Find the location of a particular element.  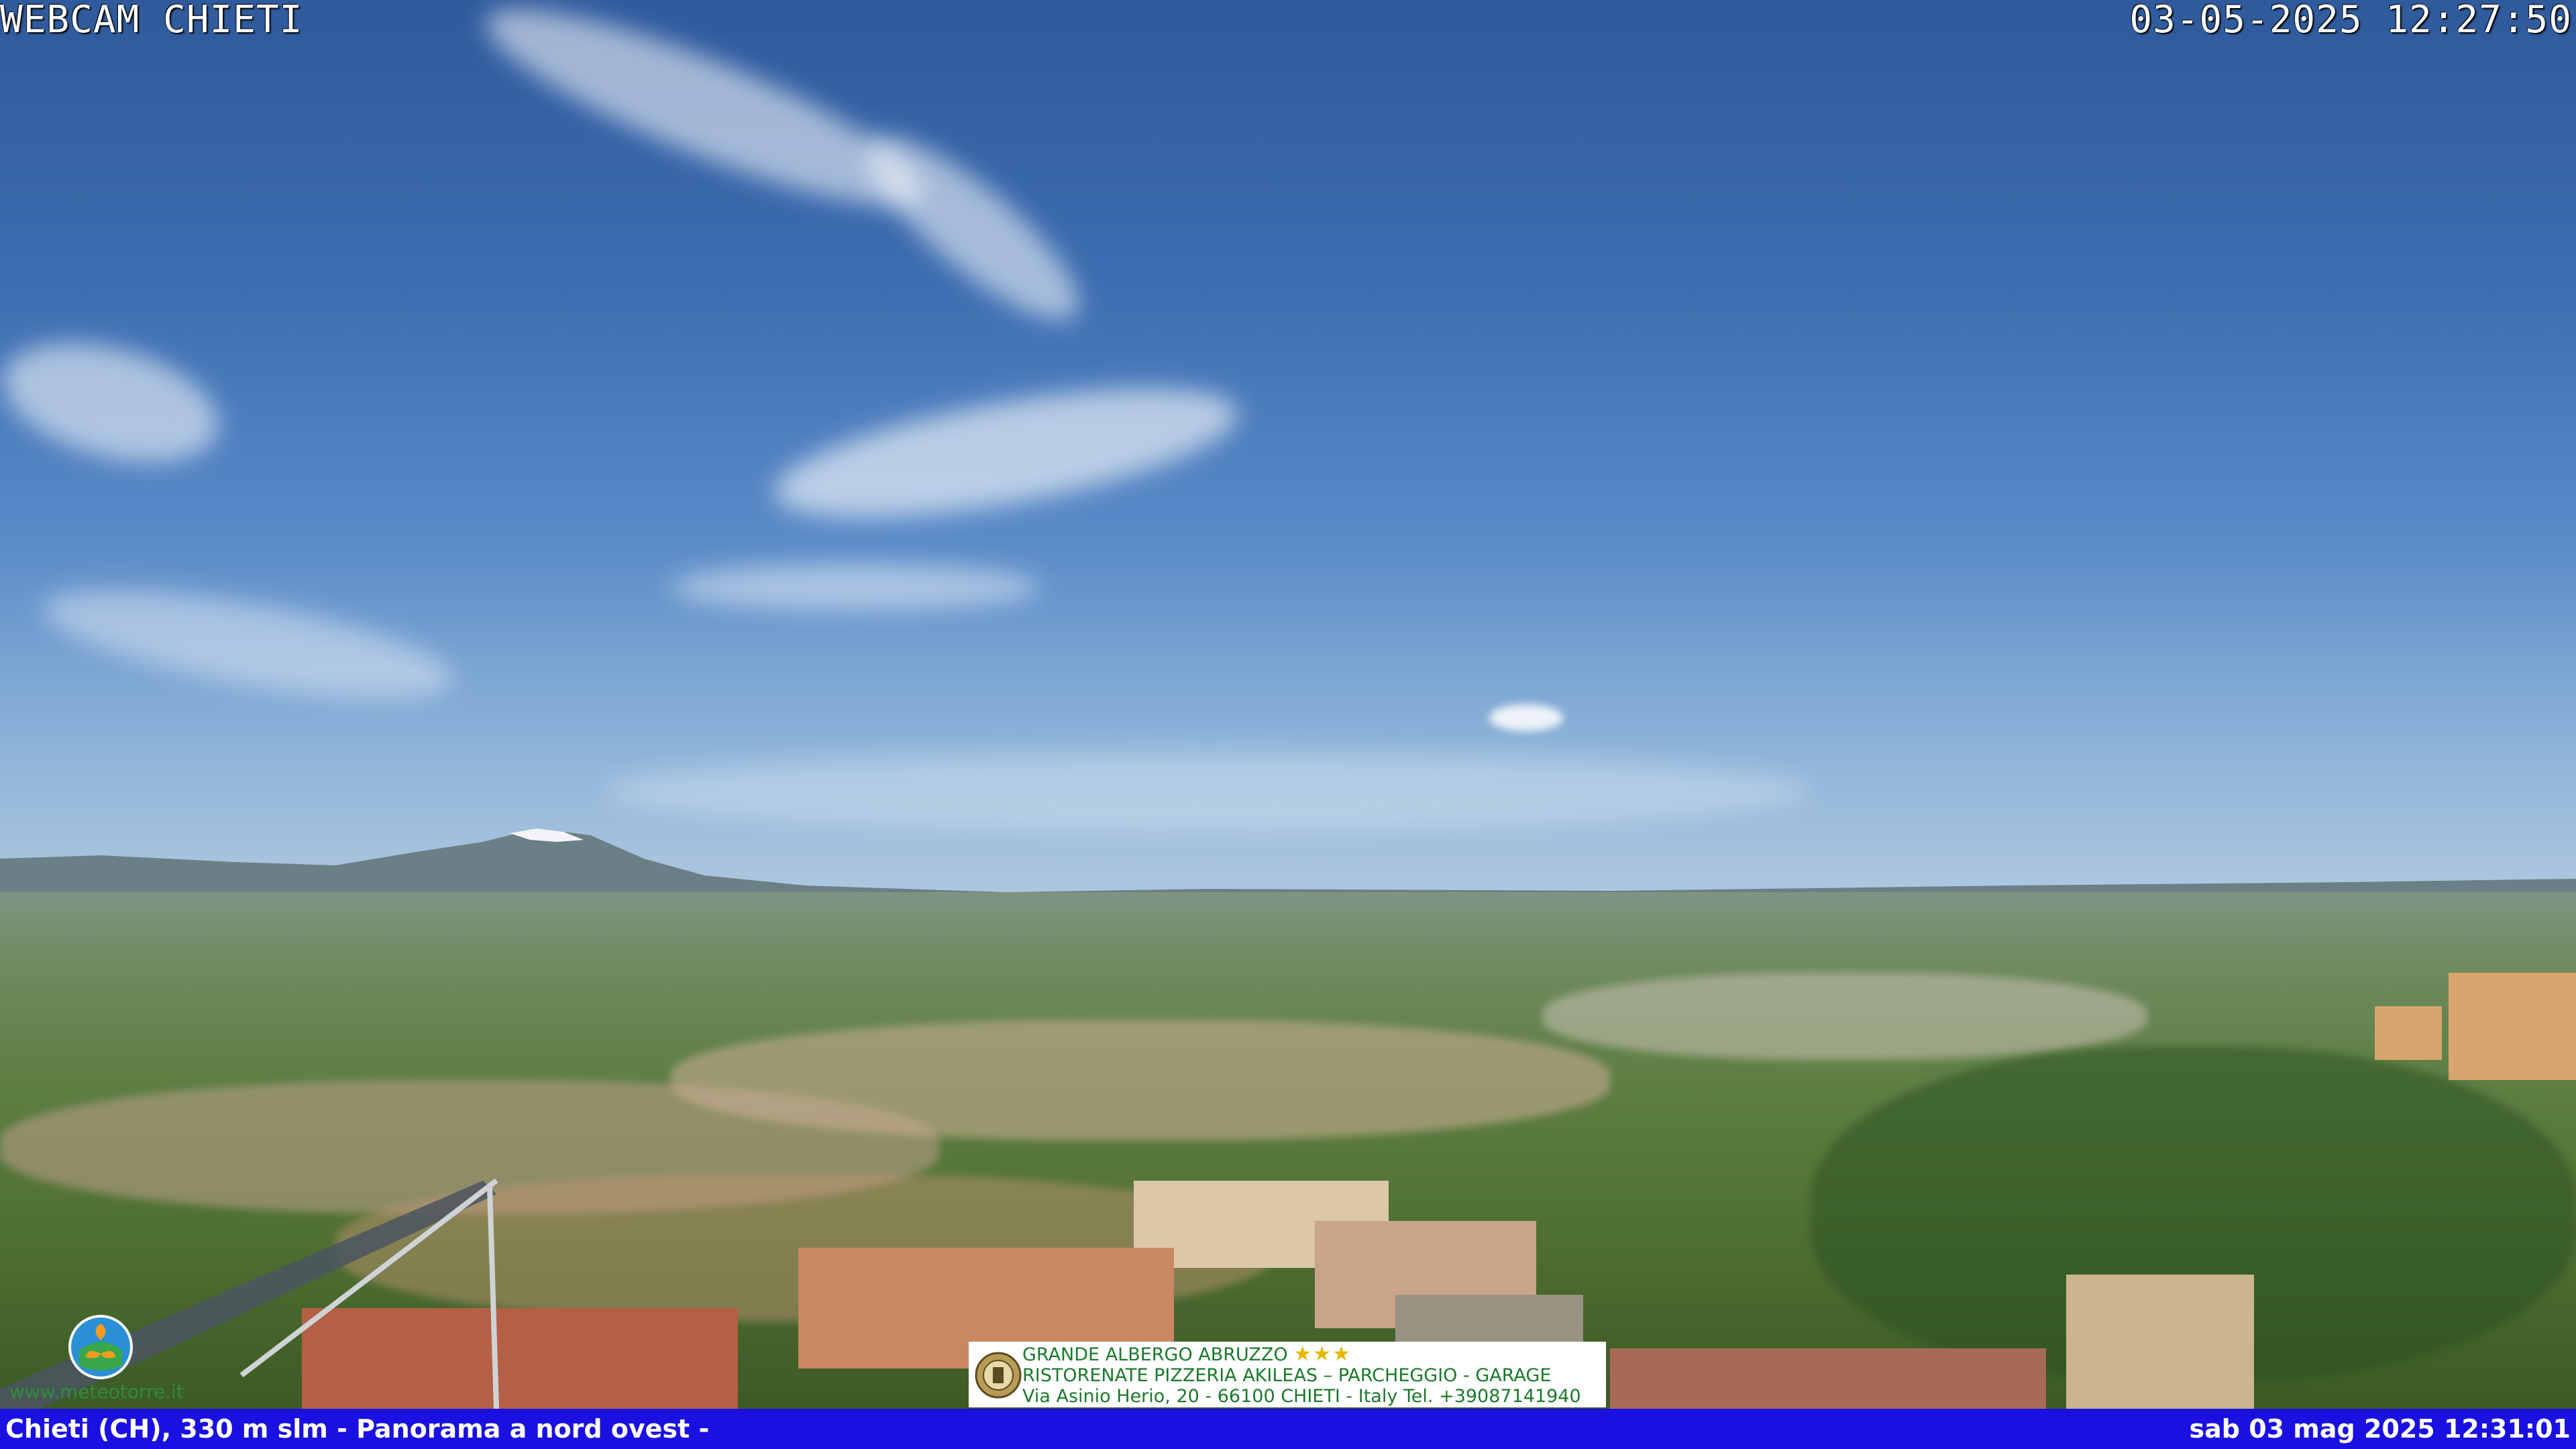

meteotorre-logo-icon is located at coordinates (100, 1347).